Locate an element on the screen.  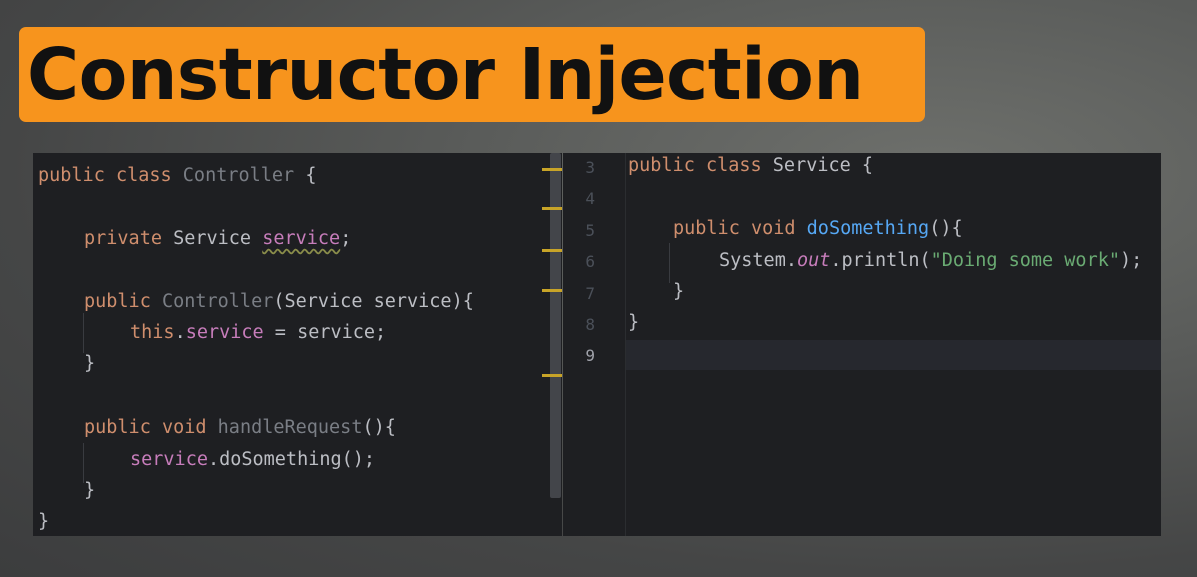
line-number: 6 is located at coordinates (590, 261).